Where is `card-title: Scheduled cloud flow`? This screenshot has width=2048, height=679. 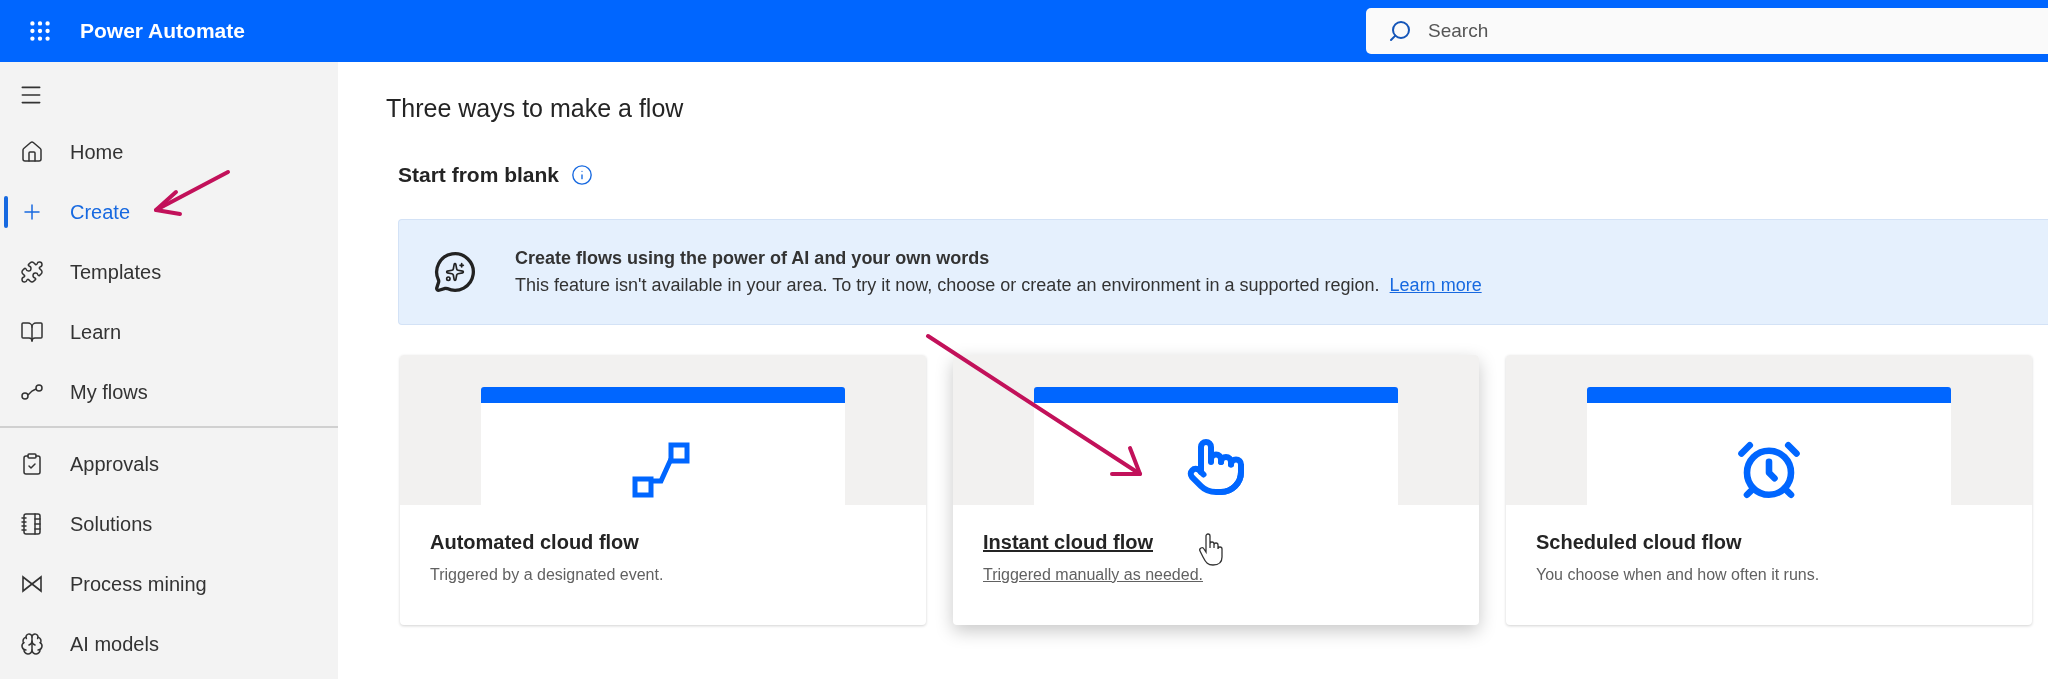
card-title: Scheduled cloud flow is located at coordinates (1639, 542).